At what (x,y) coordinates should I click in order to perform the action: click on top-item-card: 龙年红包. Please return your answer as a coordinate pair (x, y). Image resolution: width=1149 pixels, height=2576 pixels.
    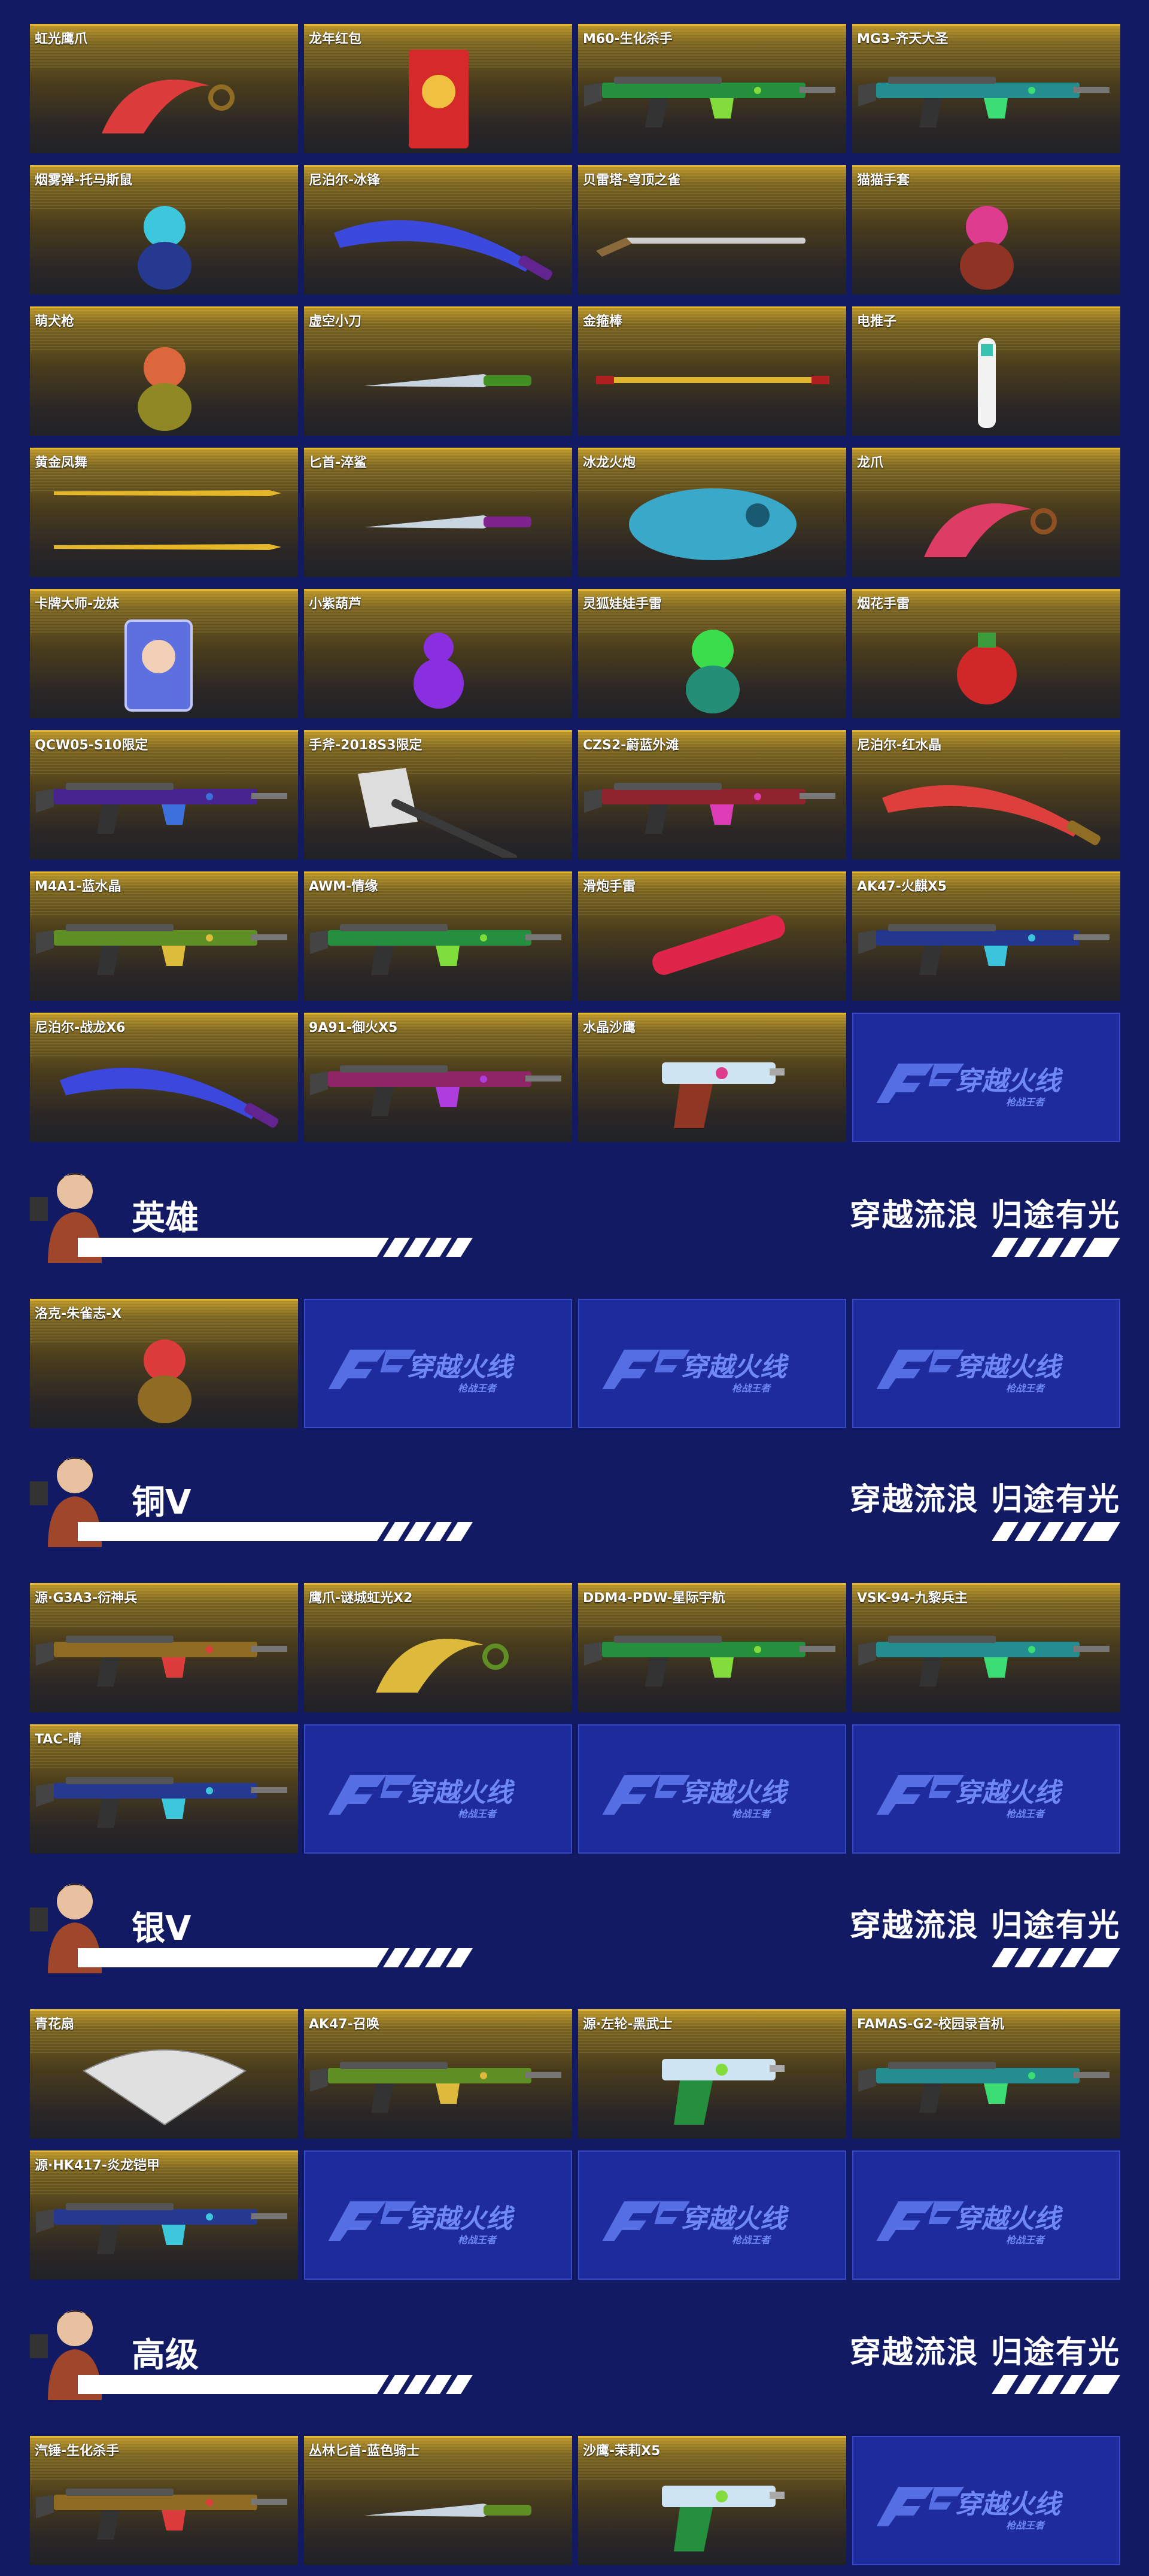
    Looking at the image, I should click on (438, 88).